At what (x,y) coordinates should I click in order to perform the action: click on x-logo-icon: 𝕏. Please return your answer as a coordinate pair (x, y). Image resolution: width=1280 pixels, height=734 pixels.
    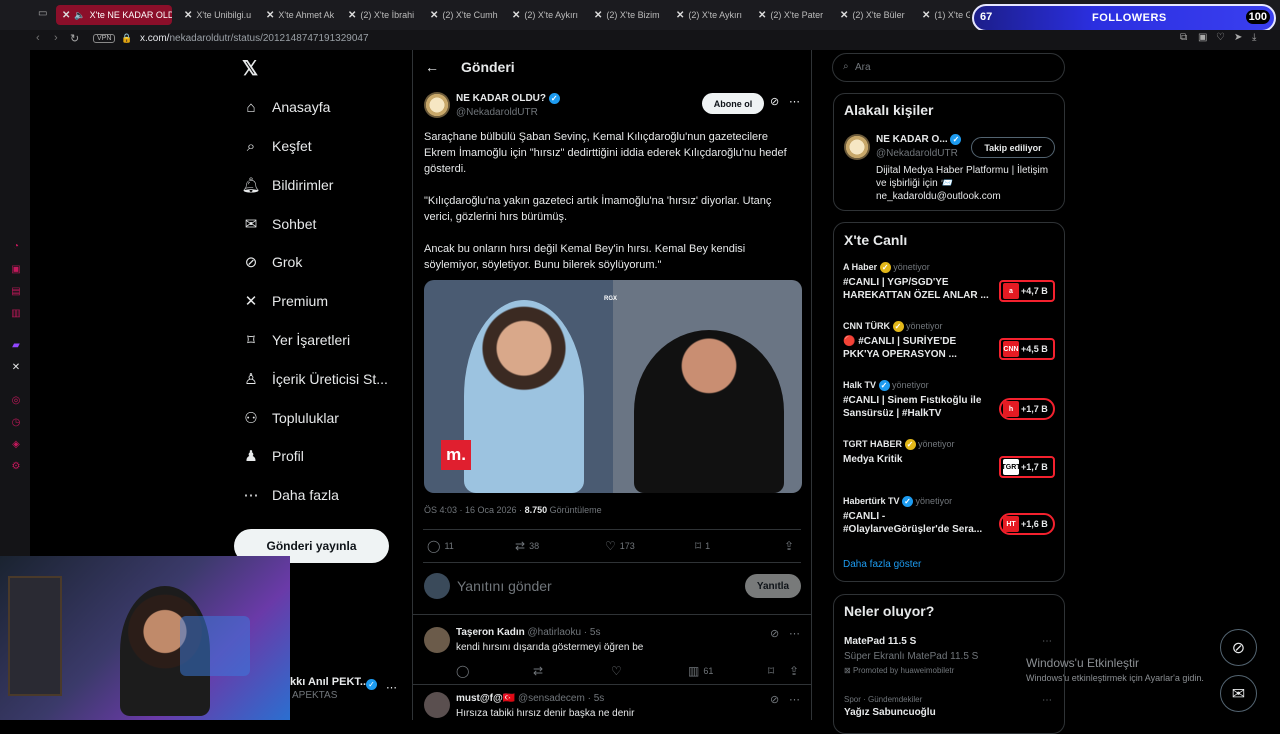
    Looking at the image, I should click on (250, 68).